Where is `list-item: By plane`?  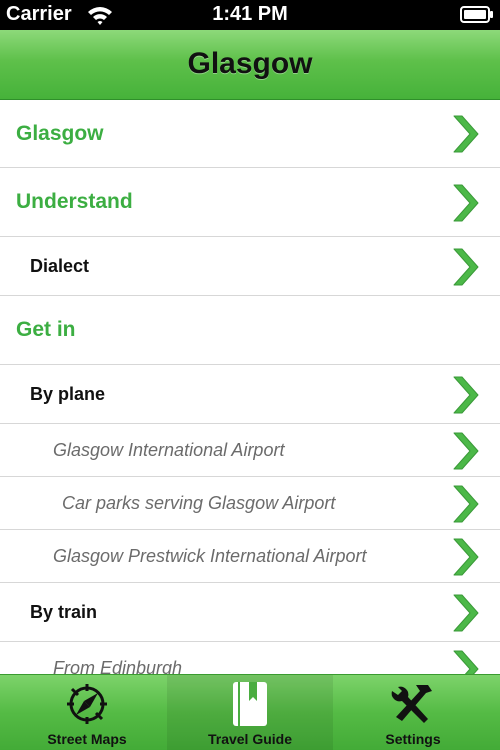
list-item: By plane is located at coordinates (250, 394).